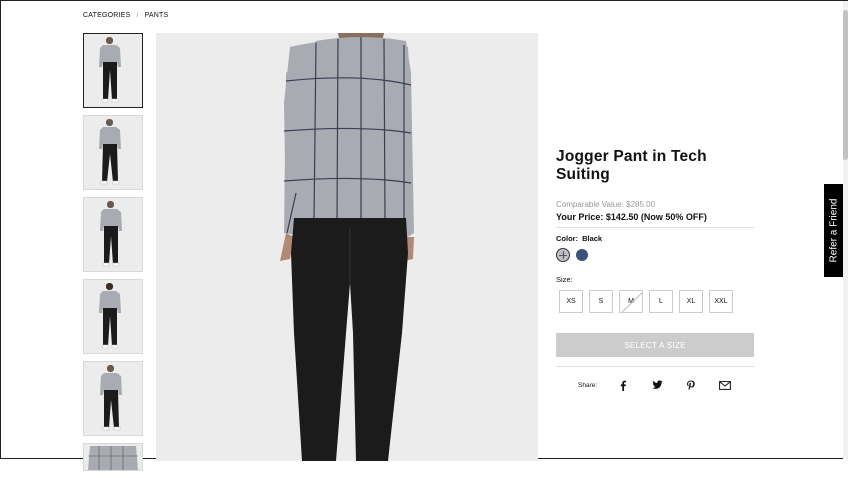 This screenshot has width=850, height=478. I want to click on size-options: XS S M L XL XXL, so click(656, 301).